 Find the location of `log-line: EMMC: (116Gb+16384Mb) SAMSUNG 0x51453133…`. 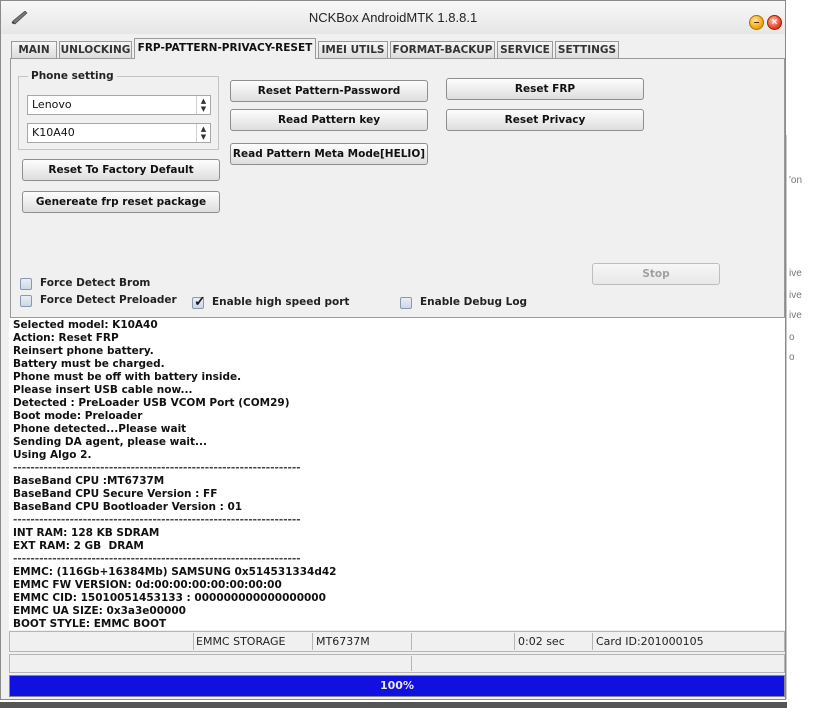

log-line: EMMC: (116Gb+16384Mb) SAMSUNG 0x51453133… is located at coordinates (175, 572).